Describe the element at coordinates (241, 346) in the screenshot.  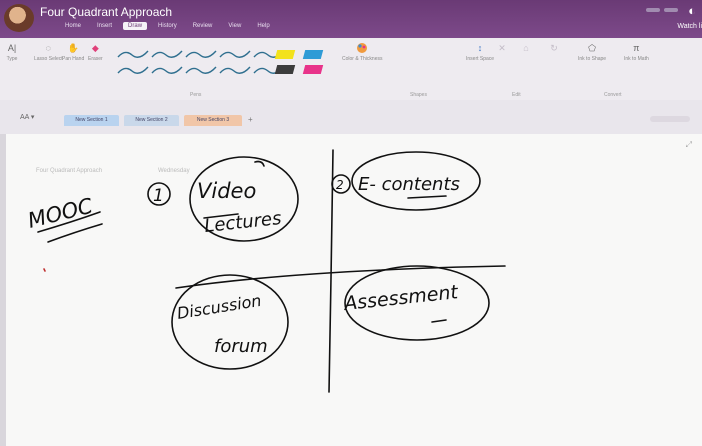
I see `label-forum: forum` at that location.